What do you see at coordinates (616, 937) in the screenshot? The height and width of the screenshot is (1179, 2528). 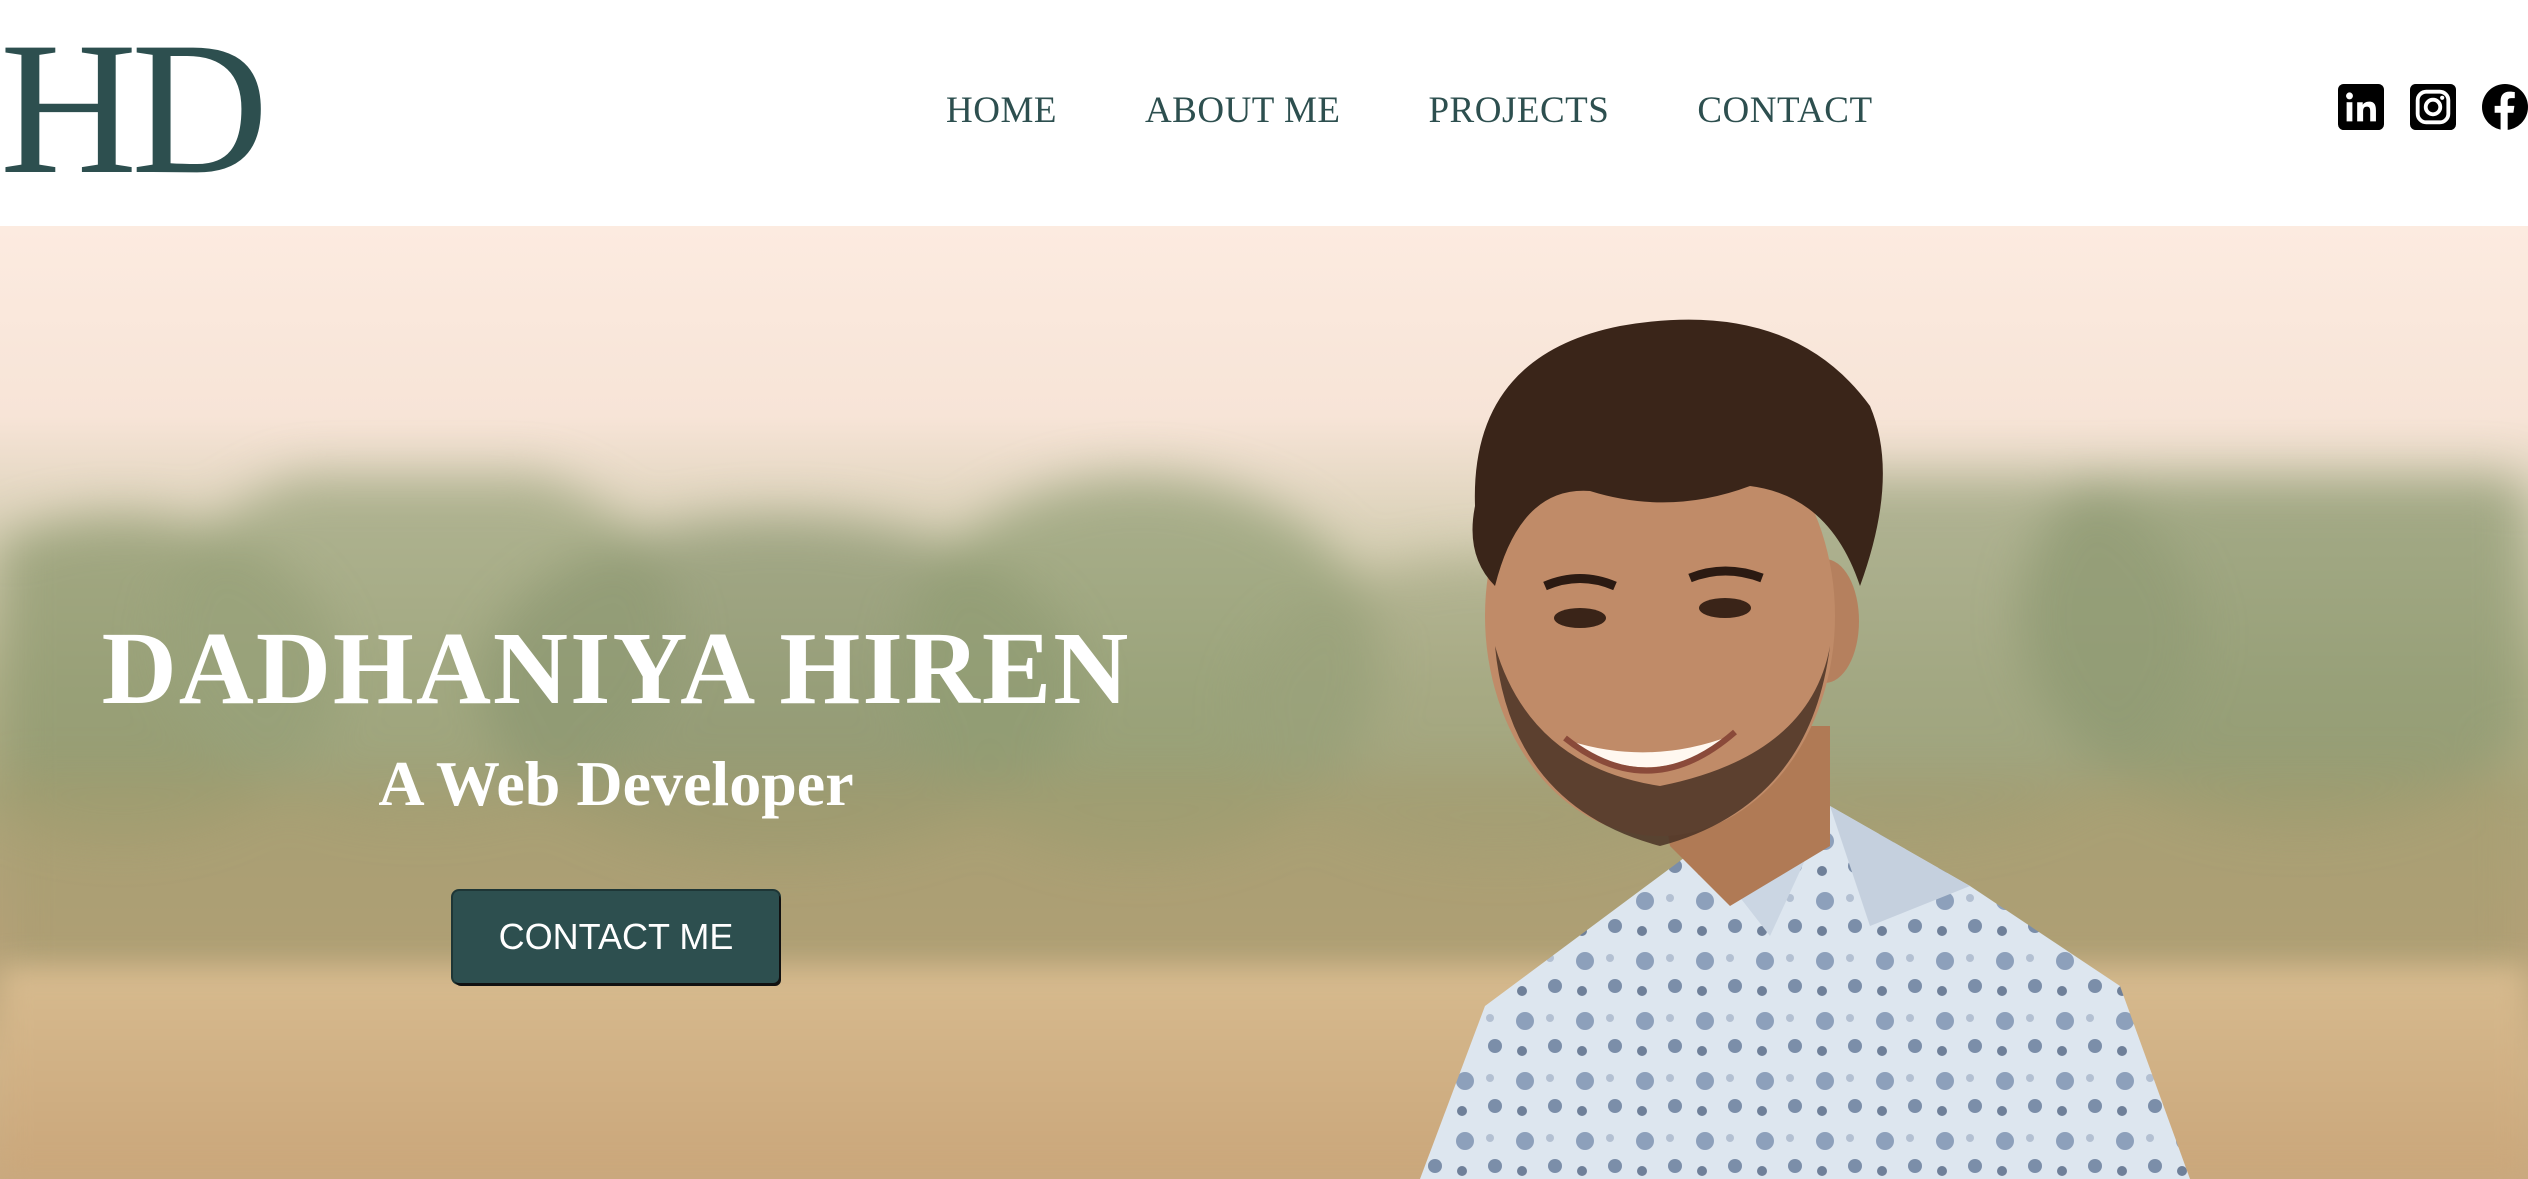 I see `contact-me-button: CONTACT ME` at bounding box center [616, 937].